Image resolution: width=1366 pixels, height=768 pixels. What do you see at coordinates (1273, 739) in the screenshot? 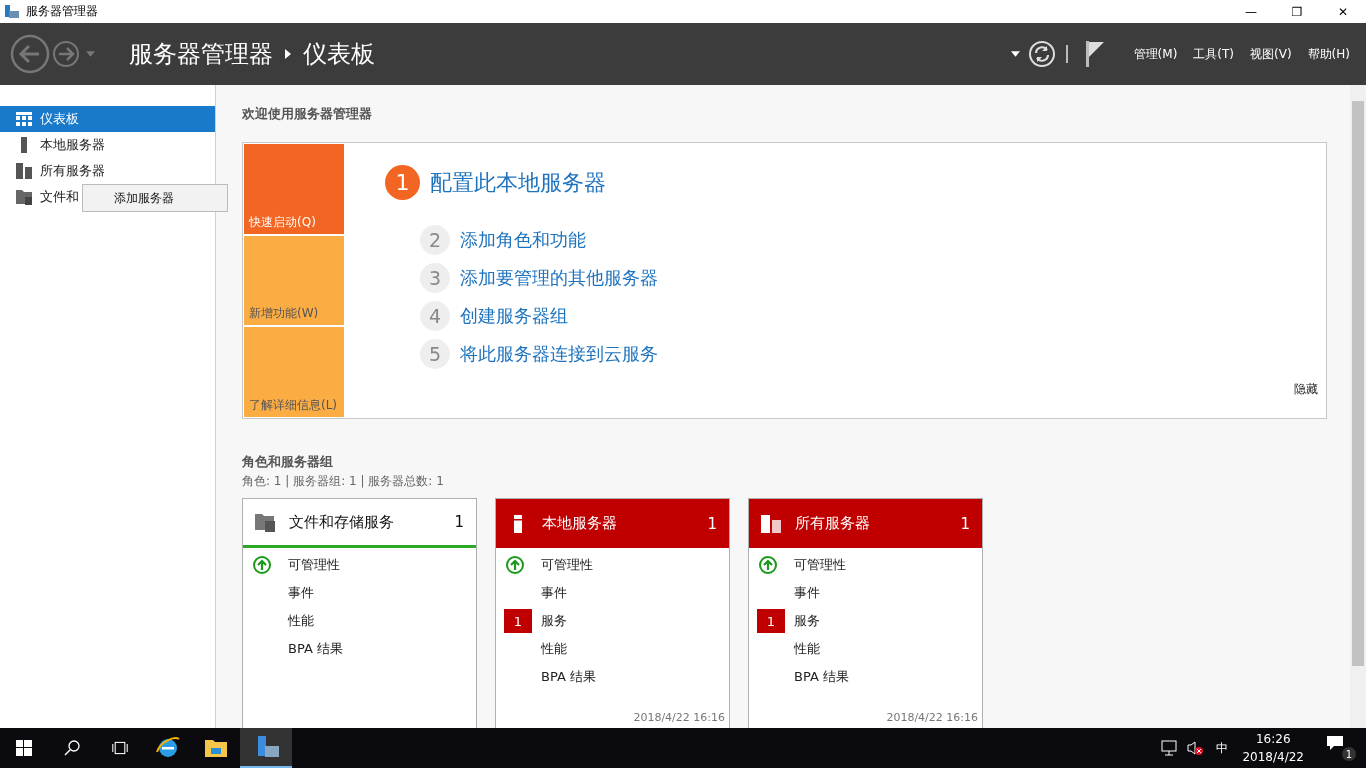
I see `clock-time: 16:26` at bounding box center [1273, 739].